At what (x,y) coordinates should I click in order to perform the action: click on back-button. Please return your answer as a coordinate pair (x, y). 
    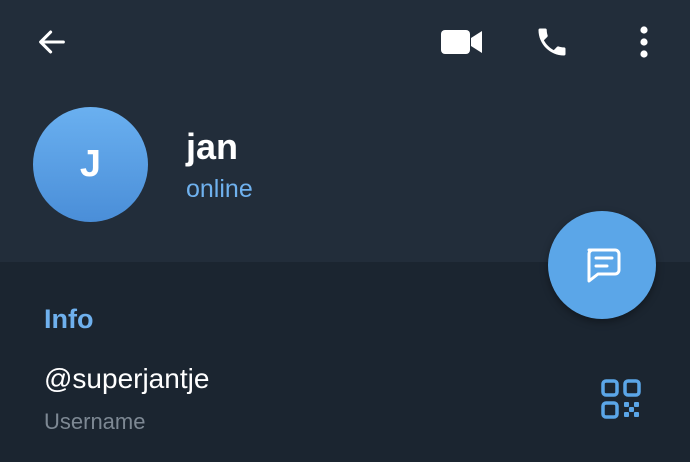
    Looking at the image, I should click on (52, 42).